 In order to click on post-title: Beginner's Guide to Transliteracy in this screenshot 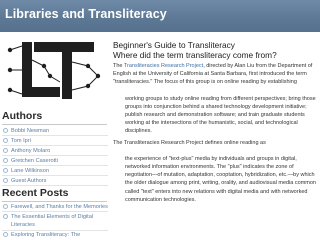, I will do `click(174, 45)`.